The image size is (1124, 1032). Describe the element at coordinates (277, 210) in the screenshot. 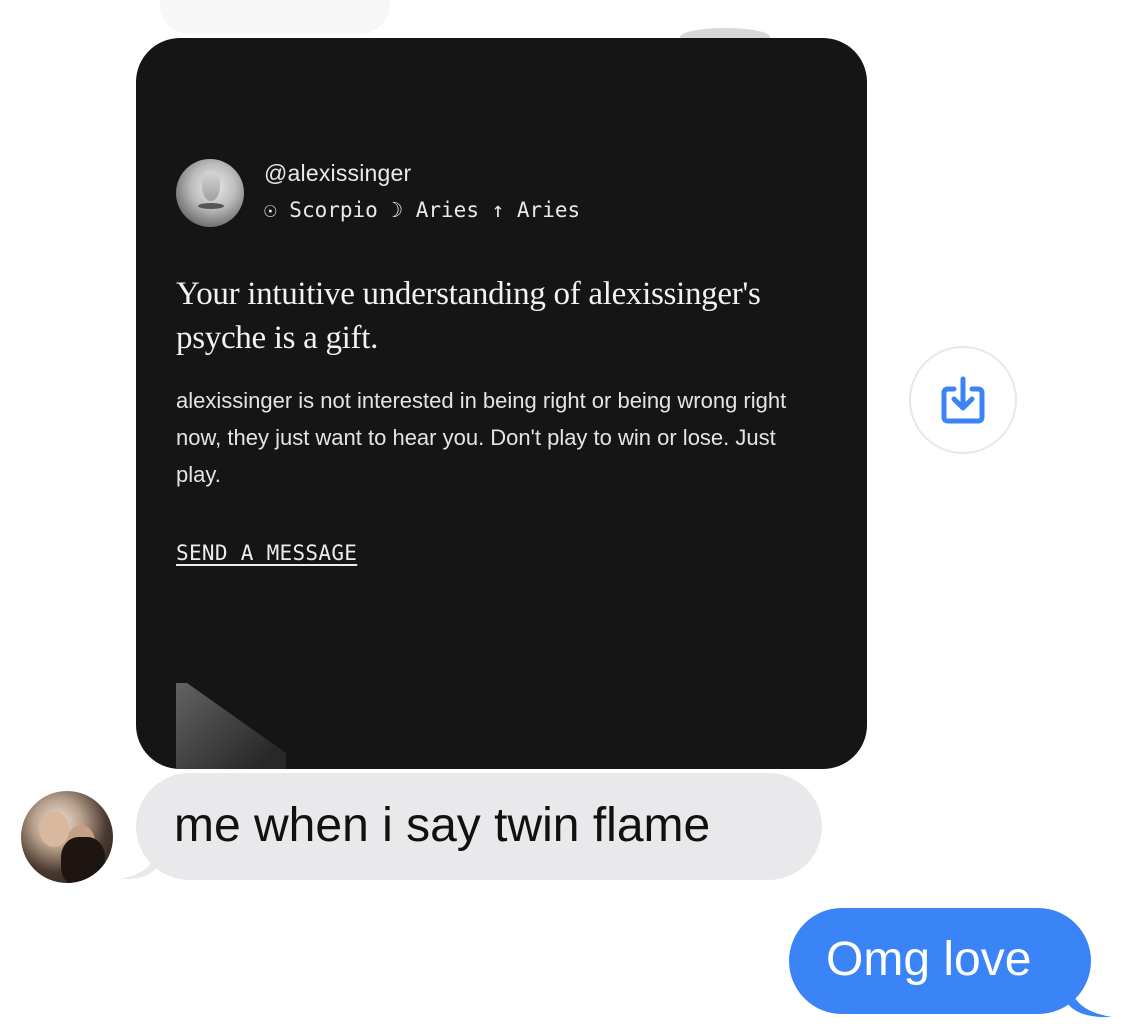

I see `sun-icon: ☉` at that location.